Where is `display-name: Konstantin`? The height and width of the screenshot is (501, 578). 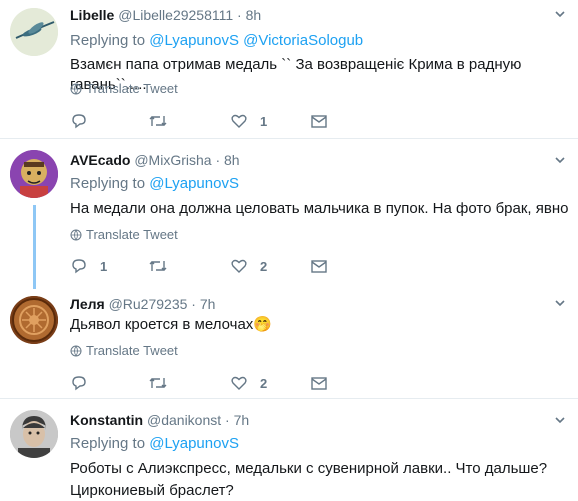
display-name: Konstantin is located at coordinates (106, 420).